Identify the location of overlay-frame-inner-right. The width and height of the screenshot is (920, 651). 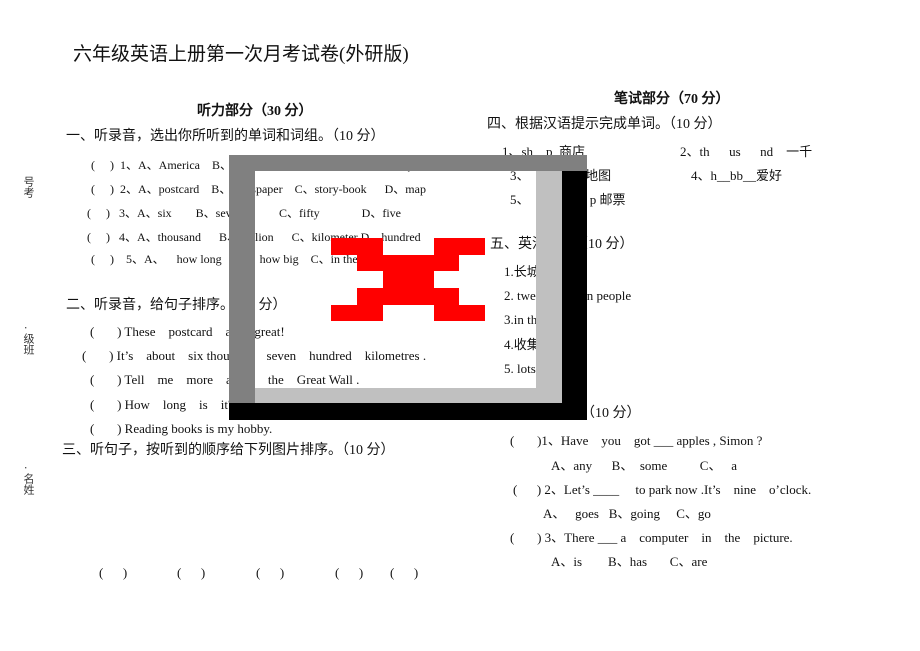
(549, 287).